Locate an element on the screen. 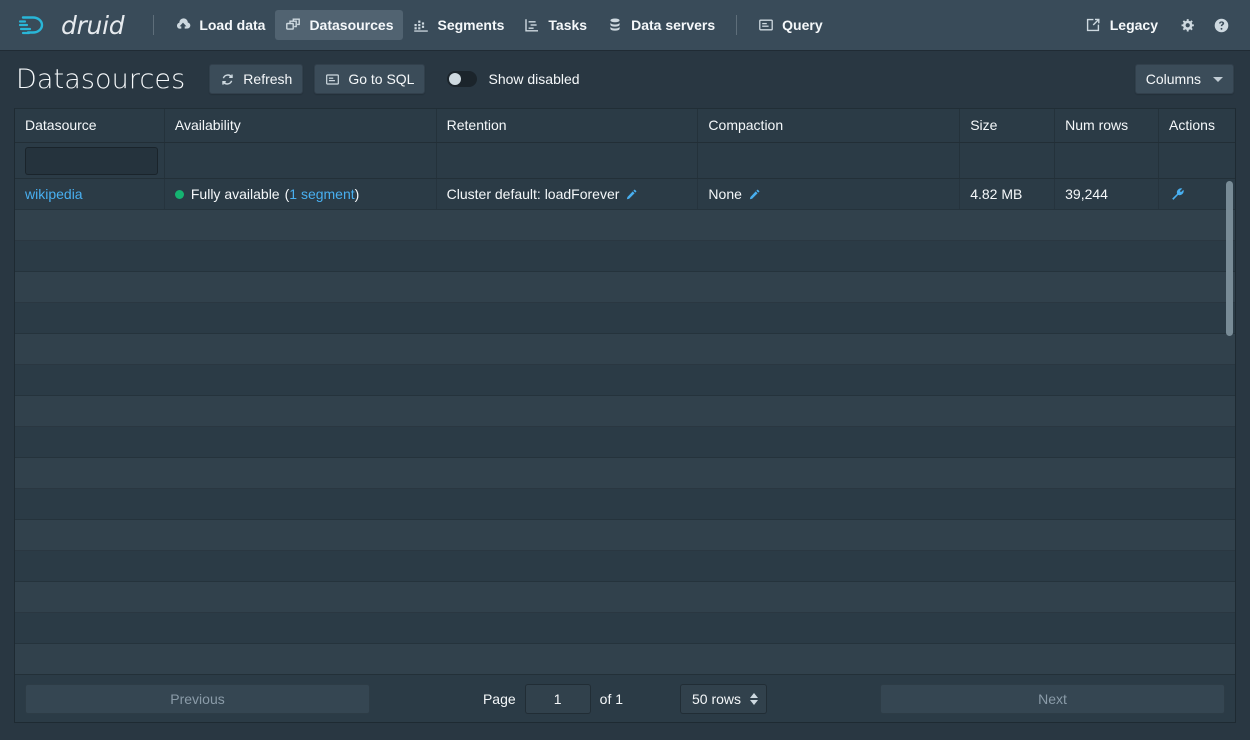 The image size is (1250, 740). column-header-compaction: Compaction is located at coordinates (829, 125).